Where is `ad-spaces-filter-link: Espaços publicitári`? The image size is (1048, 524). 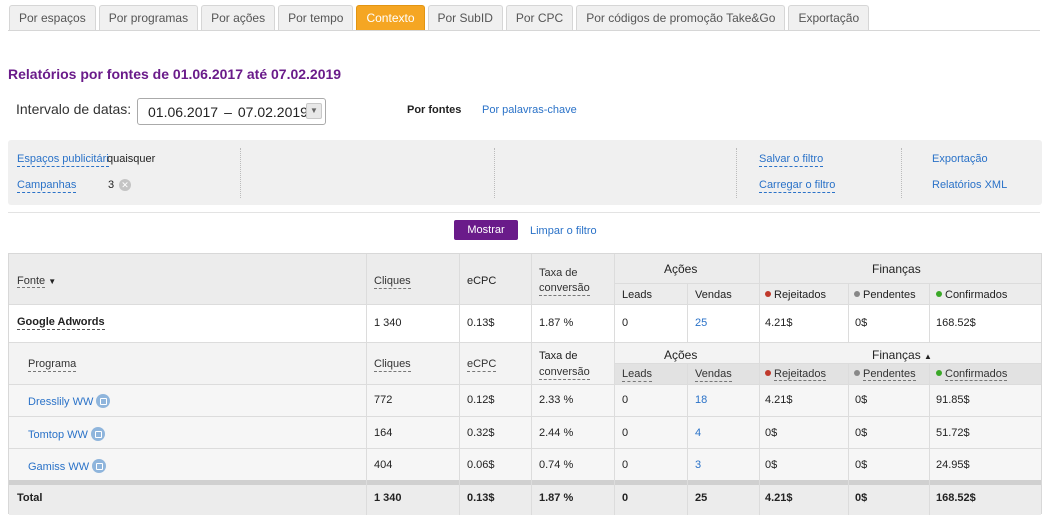 ad-spaces-filter-link: Espaços publicitári is located at coordinates (63, 160).